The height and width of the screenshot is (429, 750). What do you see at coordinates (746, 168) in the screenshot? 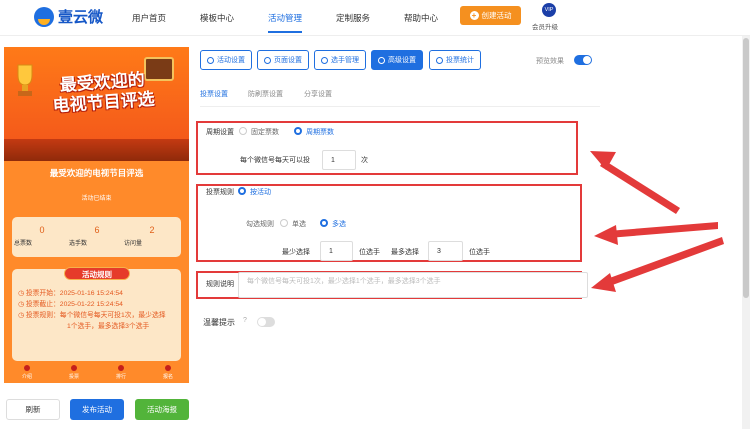
I see `scrollbar-thumb` at bounding box center [746, 168].